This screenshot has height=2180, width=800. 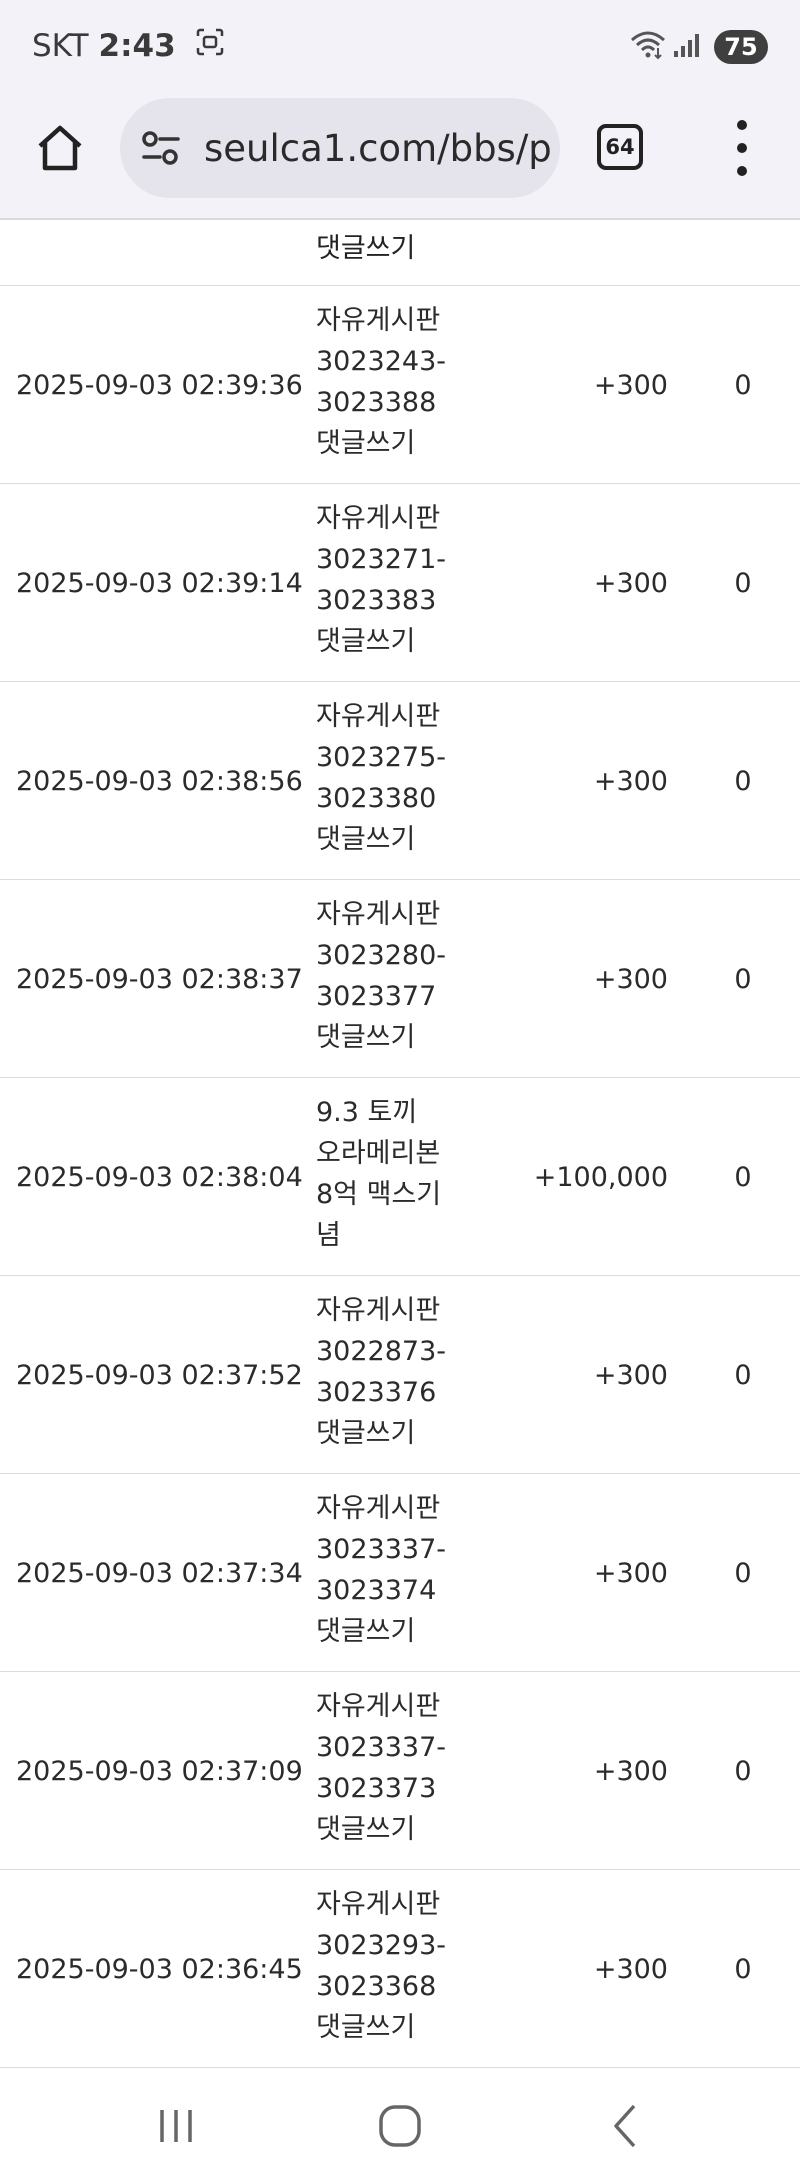 What do you see at coordinates (378, 1153) in the screenshot?
I see `row-description-line: 오라메리본` at bounding box center [378, 1153].